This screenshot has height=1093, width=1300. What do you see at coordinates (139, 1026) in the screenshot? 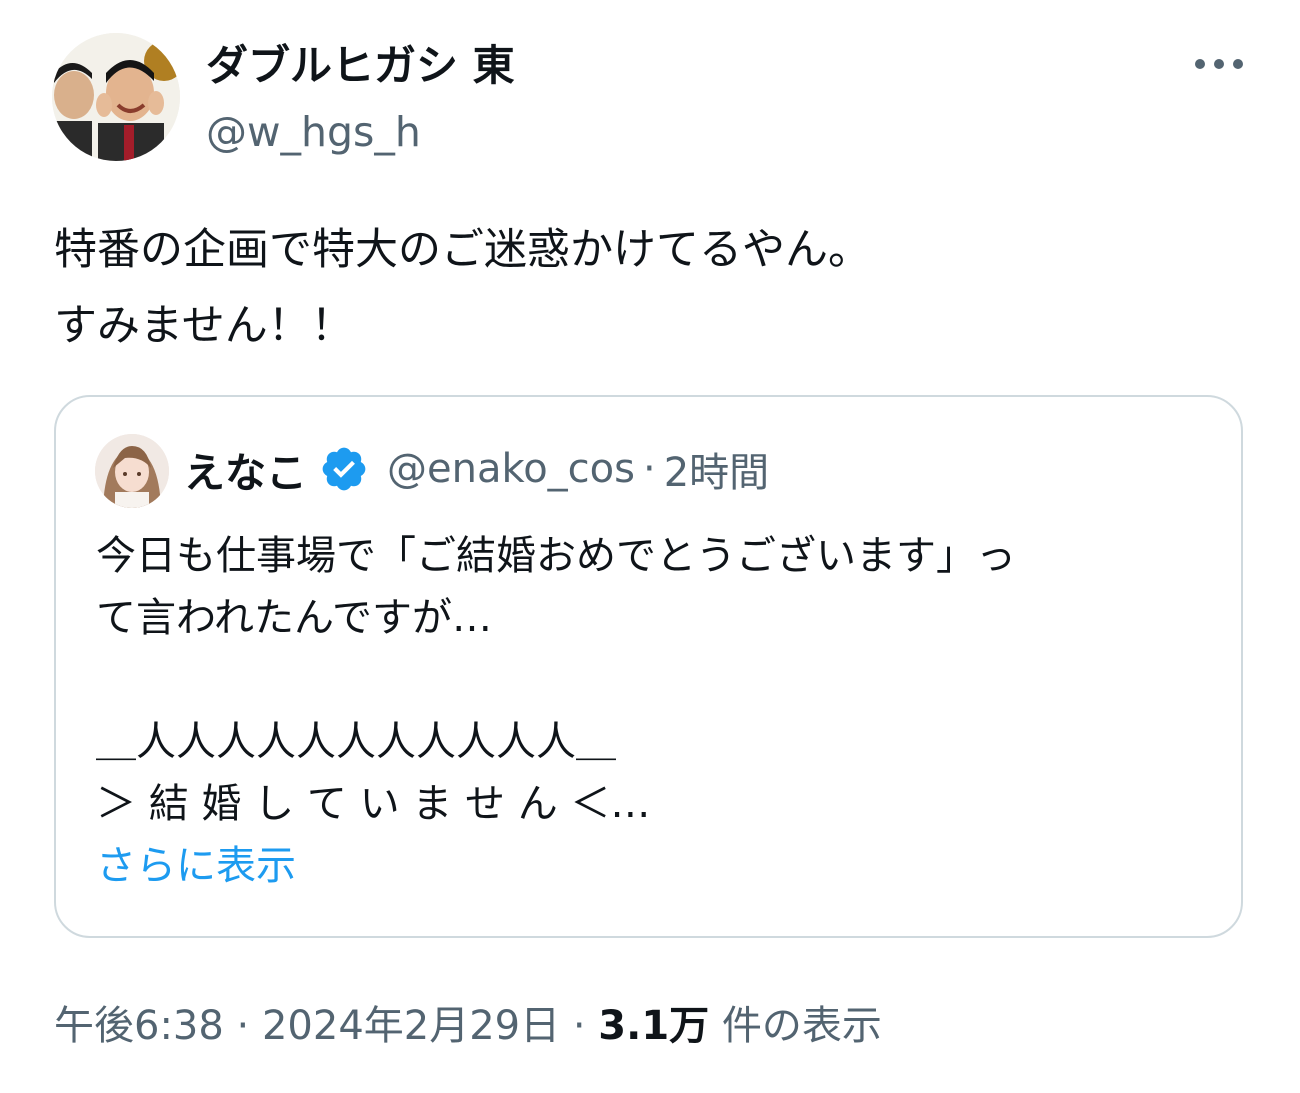
I see `tweet-time: 午後6:38` at bounding box center [139, 1026].